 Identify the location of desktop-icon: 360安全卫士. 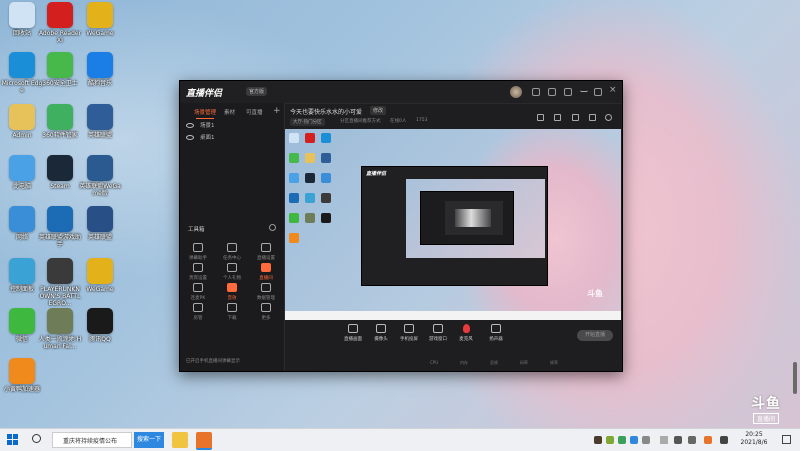
(60, 69).